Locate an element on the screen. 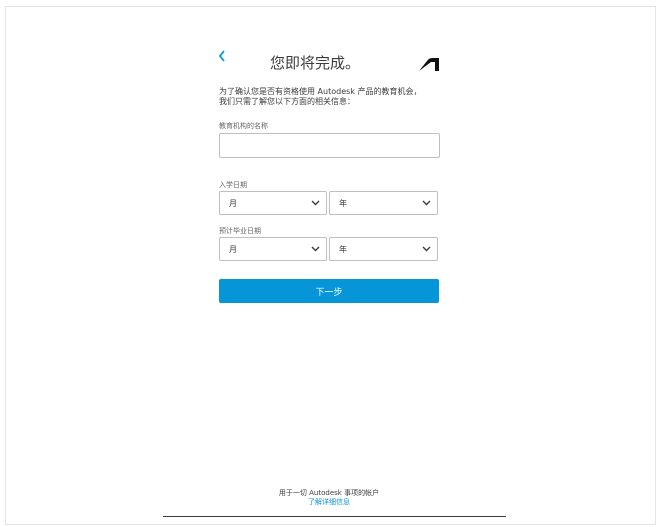 Image resolution: width=658 pixels, height=527 pixels. chevron-left-icon is located at coordinates (221, 56).